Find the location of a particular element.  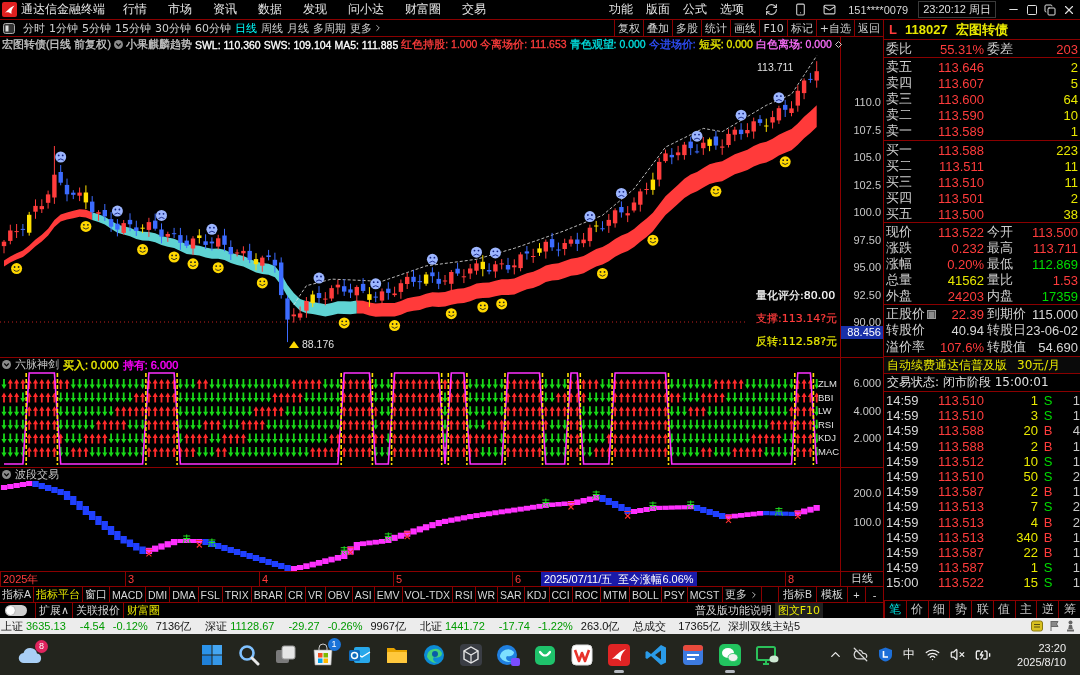

menu-item: 版面 is located at coordinates (658, 9).